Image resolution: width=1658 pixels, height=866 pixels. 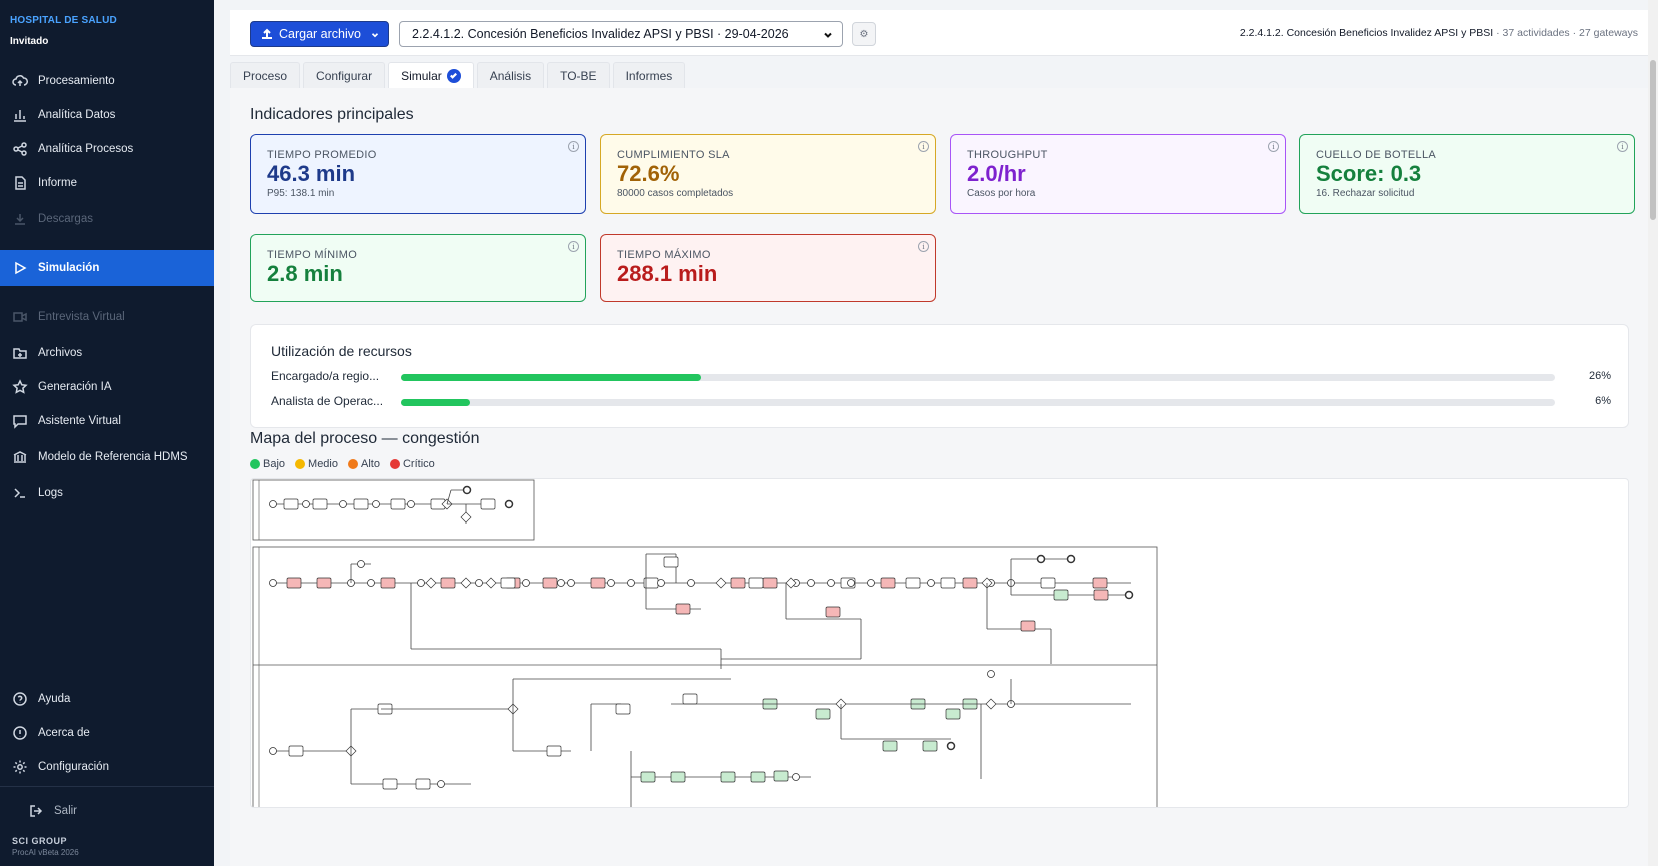 What do you see at coordinates (107, 149) in the screenshot?
I see `sidebar-item-analitica-procesos: Analítica Procesos` at bounding box center [107, 149].